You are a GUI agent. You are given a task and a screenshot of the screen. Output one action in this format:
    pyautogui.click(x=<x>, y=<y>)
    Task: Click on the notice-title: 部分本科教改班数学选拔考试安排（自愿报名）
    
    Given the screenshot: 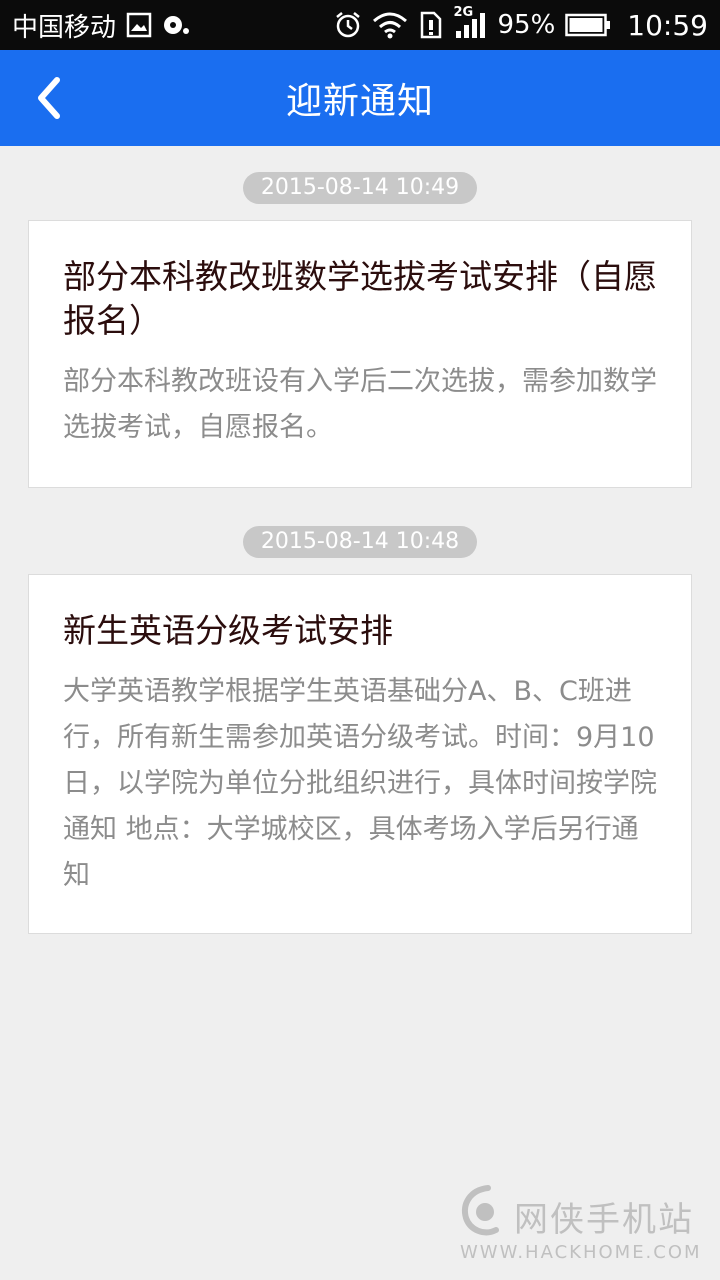 What is the action you would take?
    pyautogui.click(x=360, y=298)
    